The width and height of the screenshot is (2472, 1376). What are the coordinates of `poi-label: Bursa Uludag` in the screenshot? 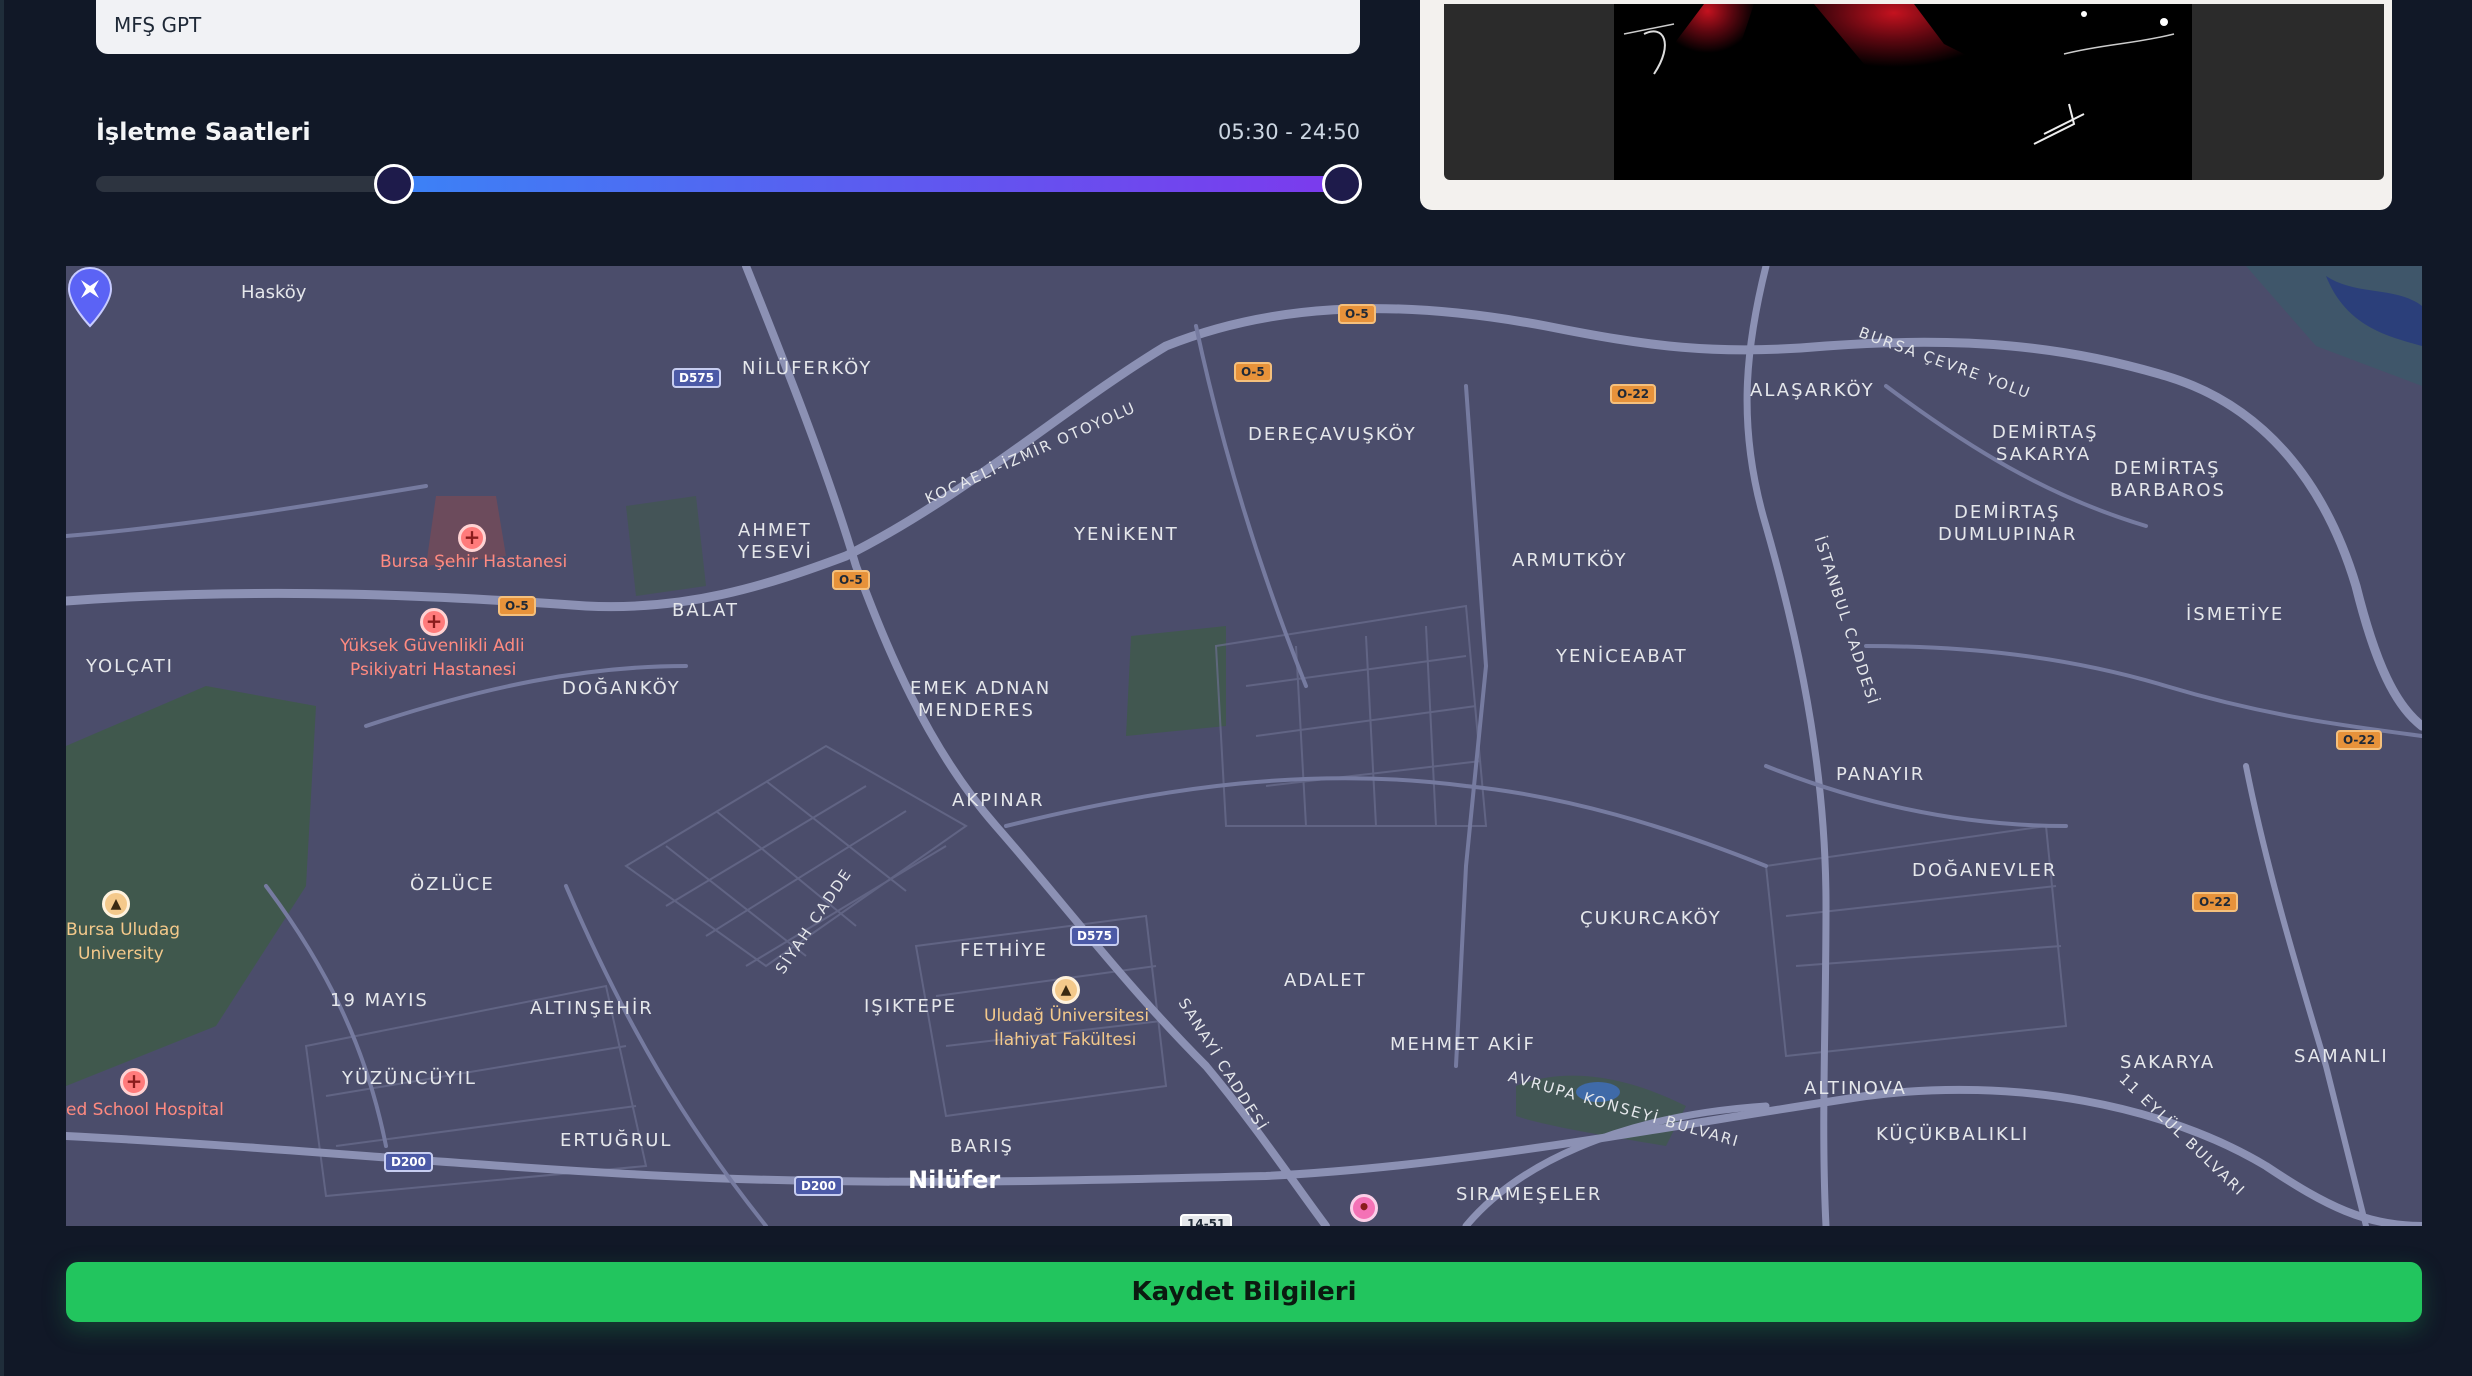 It's located at (123, 930).